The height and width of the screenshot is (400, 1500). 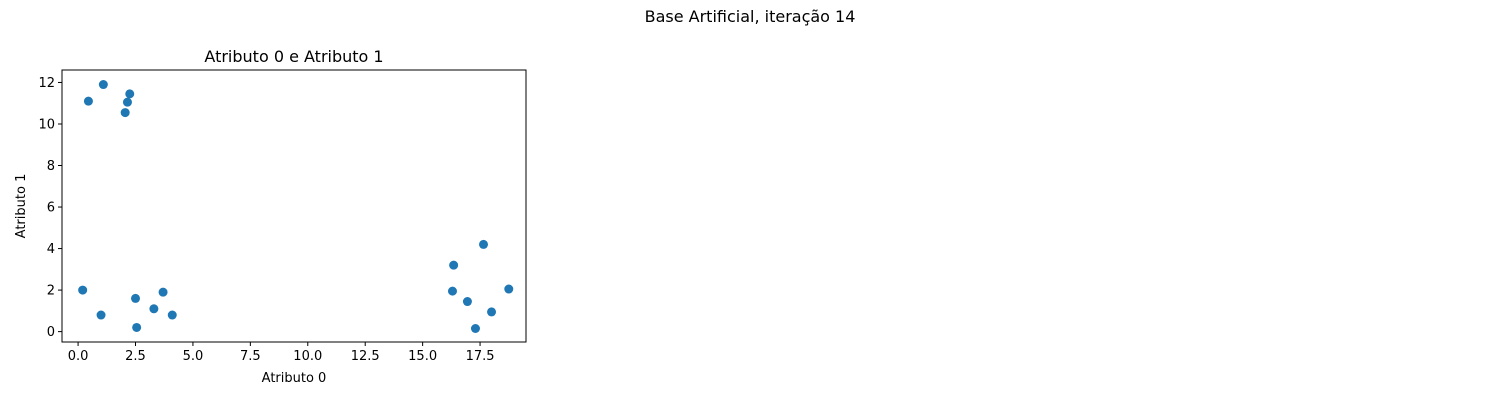 What do you see at coordinates (281, 353) in the screenshot?
I see `x-axis-ticks: 0.0 2.5 5.0 7.5 10.0 12.5 15.0 17.5` at bounding box center [281, 353].